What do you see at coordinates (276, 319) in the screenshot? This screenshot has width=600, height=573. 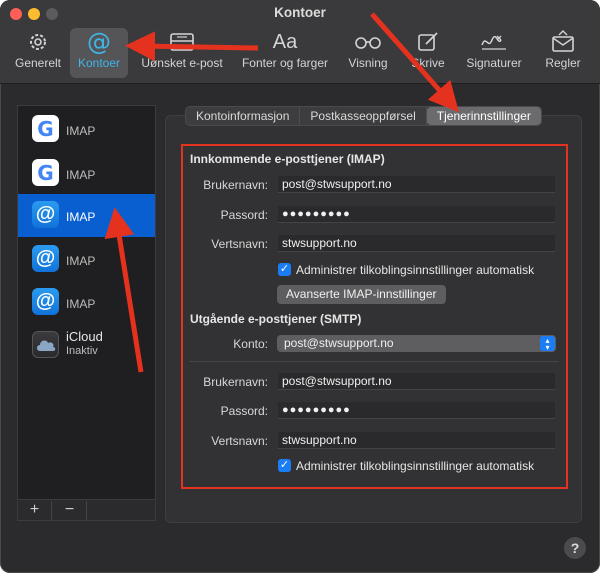 I see `outgoing-server-title: Utgående e-posttjener (SMTP)` at bounding box center [276, 319].